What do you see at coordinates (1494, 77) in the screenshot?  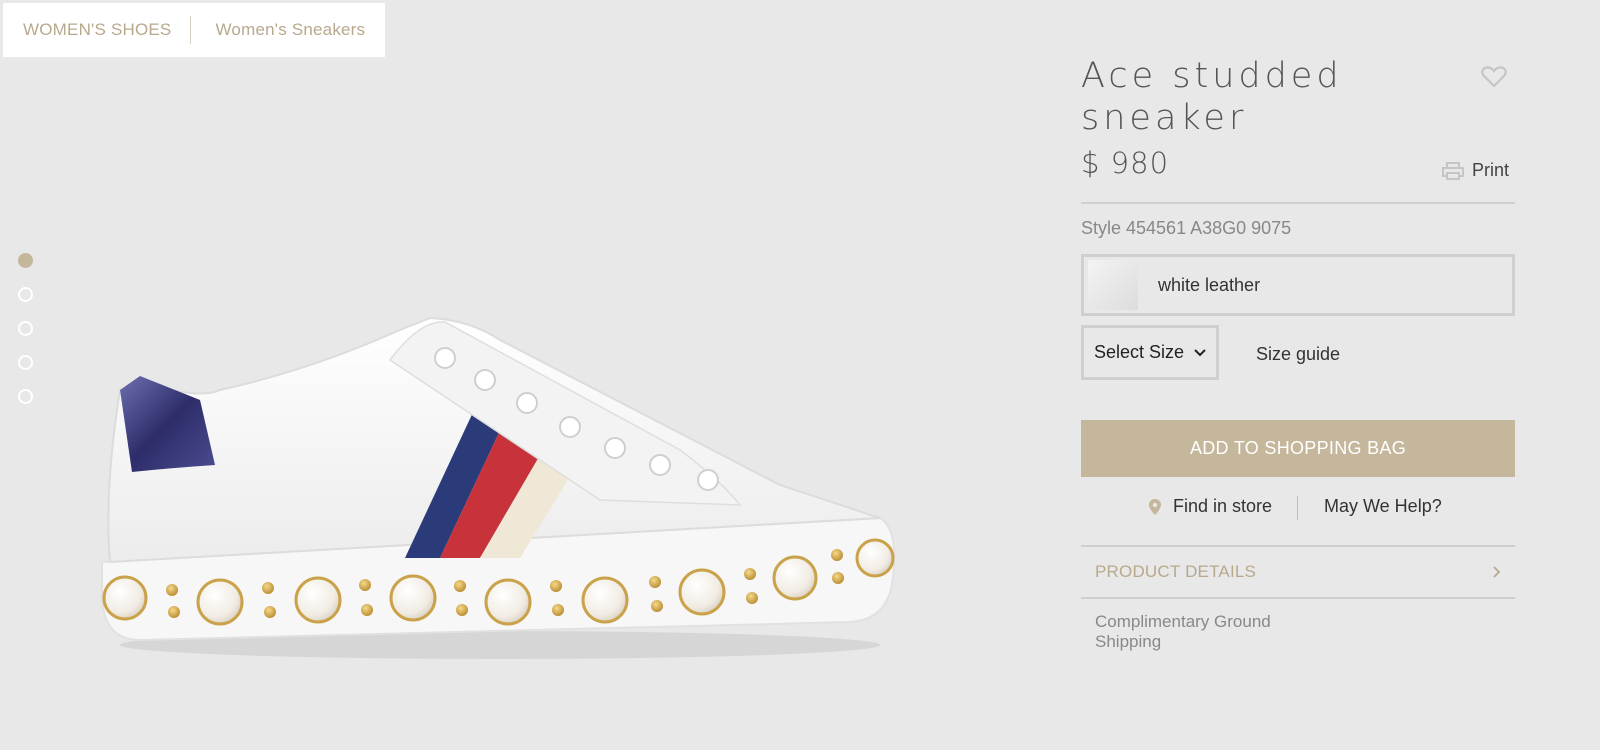 I see `heart-icon` at bounding box center [1494, 77].